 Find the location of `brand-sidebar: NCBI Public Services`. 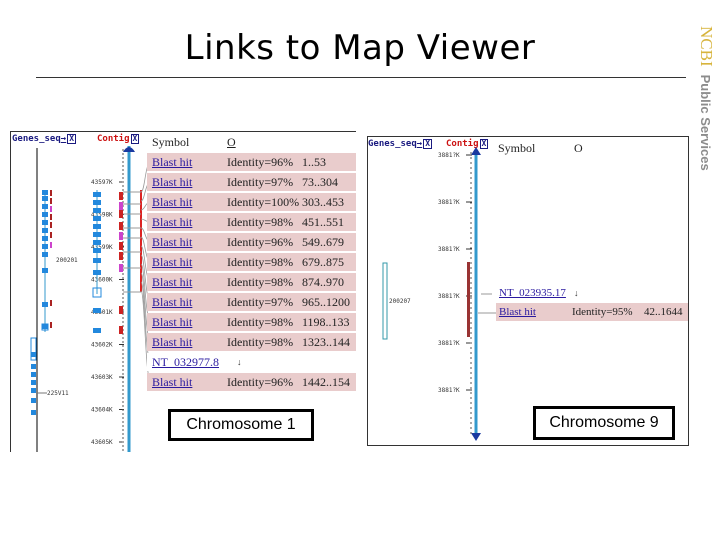

brand-sidebar: NCBI Public Services is located at coordinates (705, 106).